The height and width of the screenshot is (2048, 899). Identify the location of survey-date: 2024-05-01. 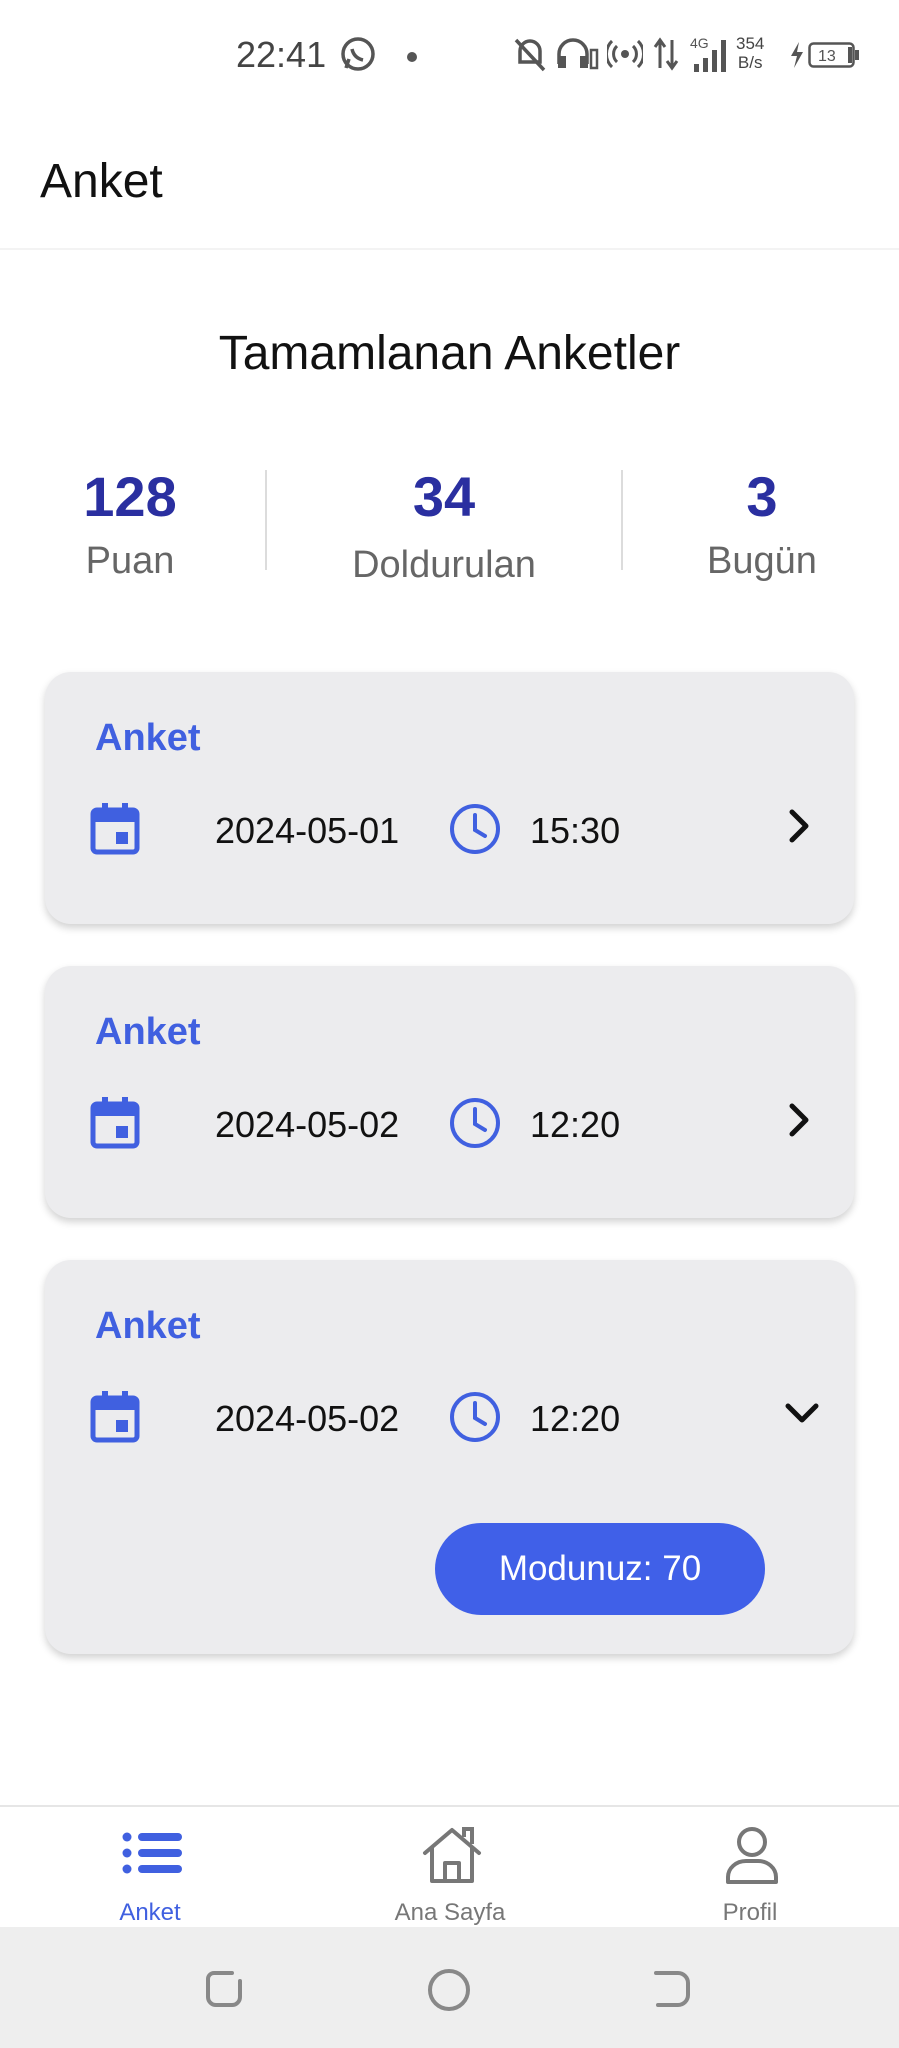
(307, 830).